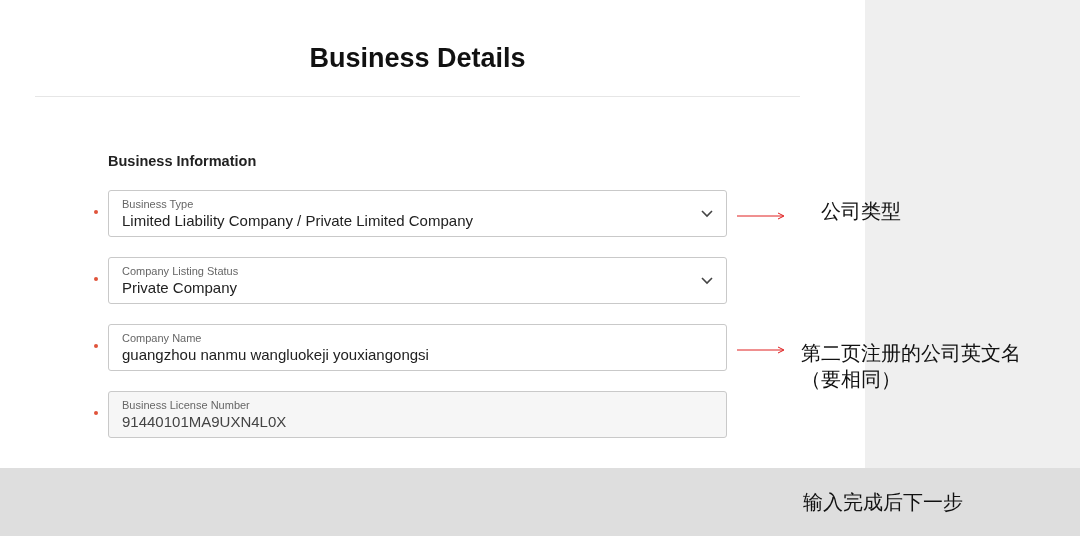 Image resolution: width=1080 pixels, height=536 pixels. What do you see at coordinates (851, 379) in the screenshot?
I see `annotation-text: （要相同）` at bounding box center [851, 379].